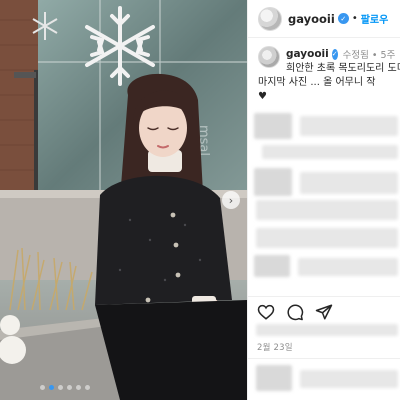 Image resolution: width=400 pixels, height=400 pixels. I want to click on heart-emoji: ♥, so click(262, 96).